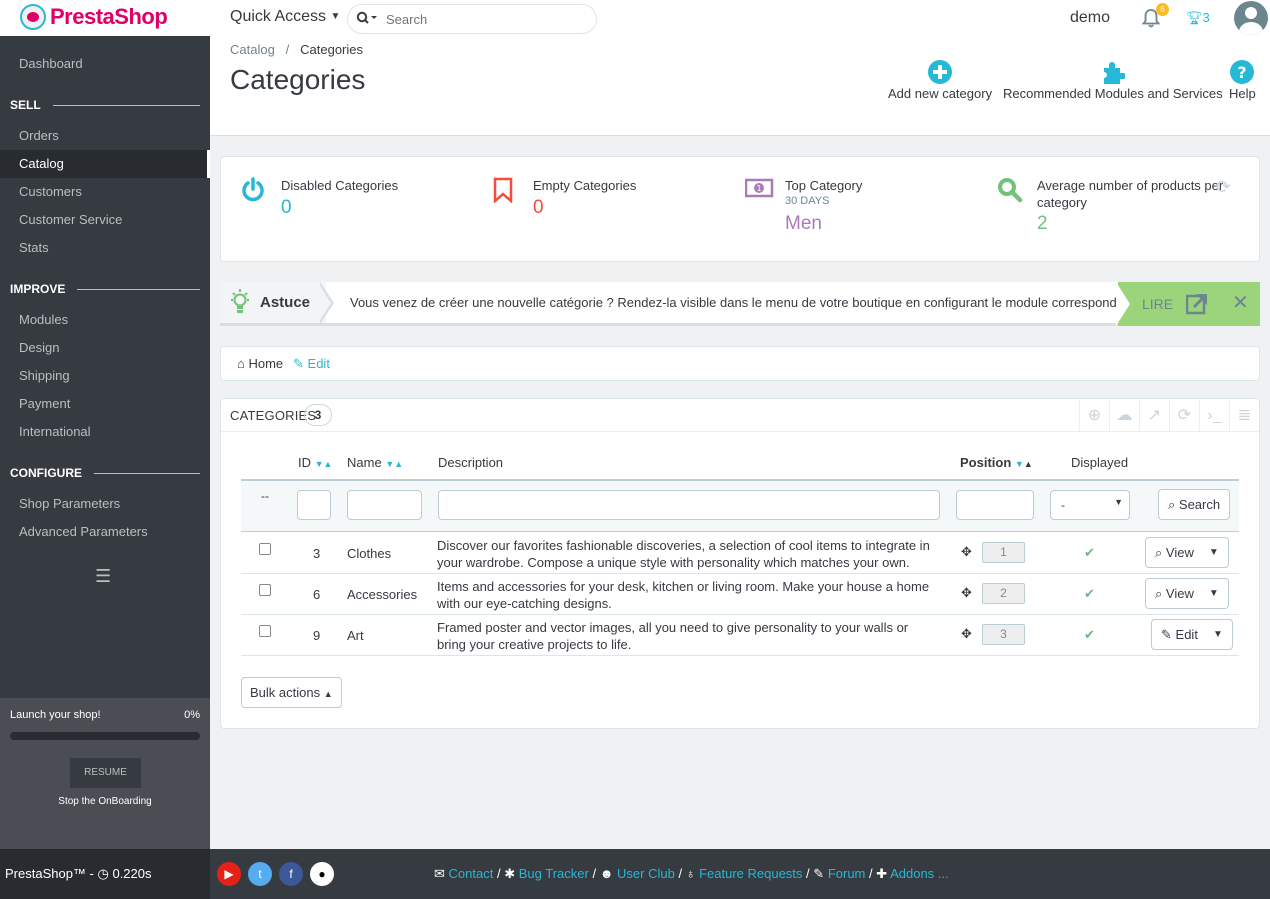  I want to click on sidebar-item-orders: Orders, so click(105, 136).